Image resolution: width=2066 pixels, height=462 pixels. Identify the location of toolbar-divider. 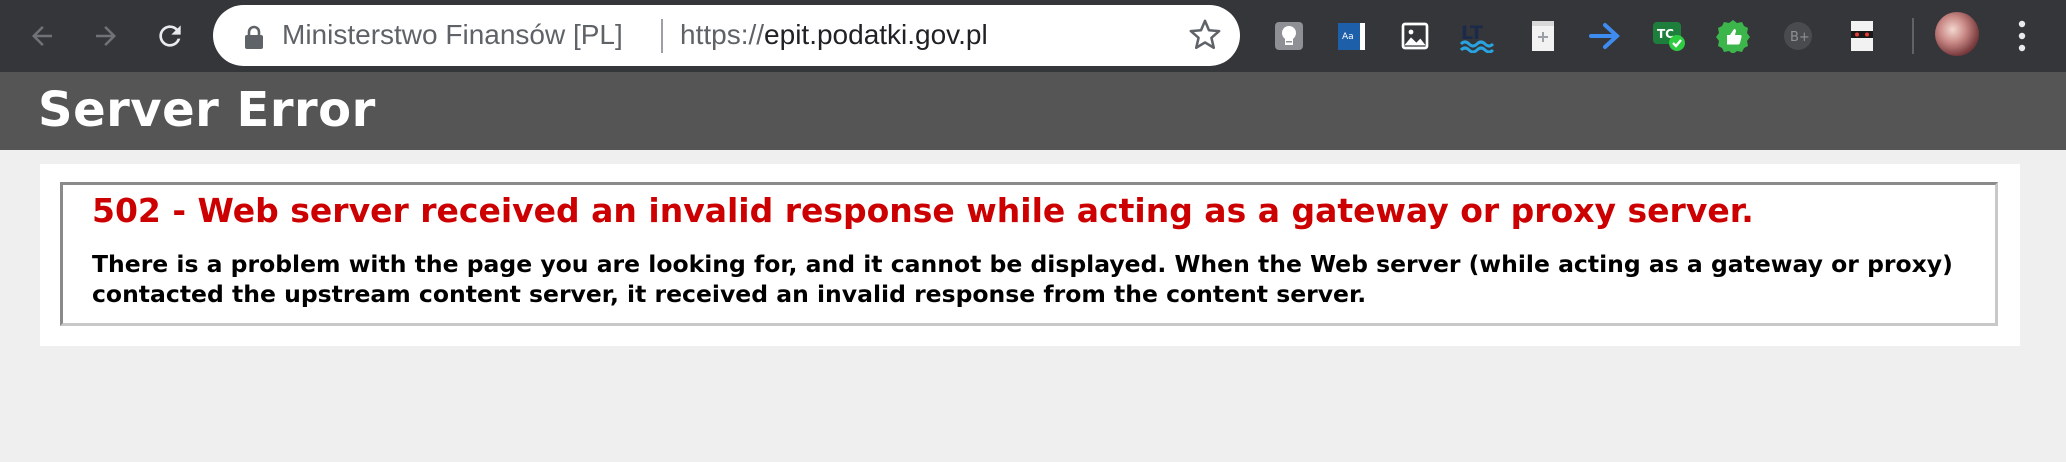
(1913, 36).